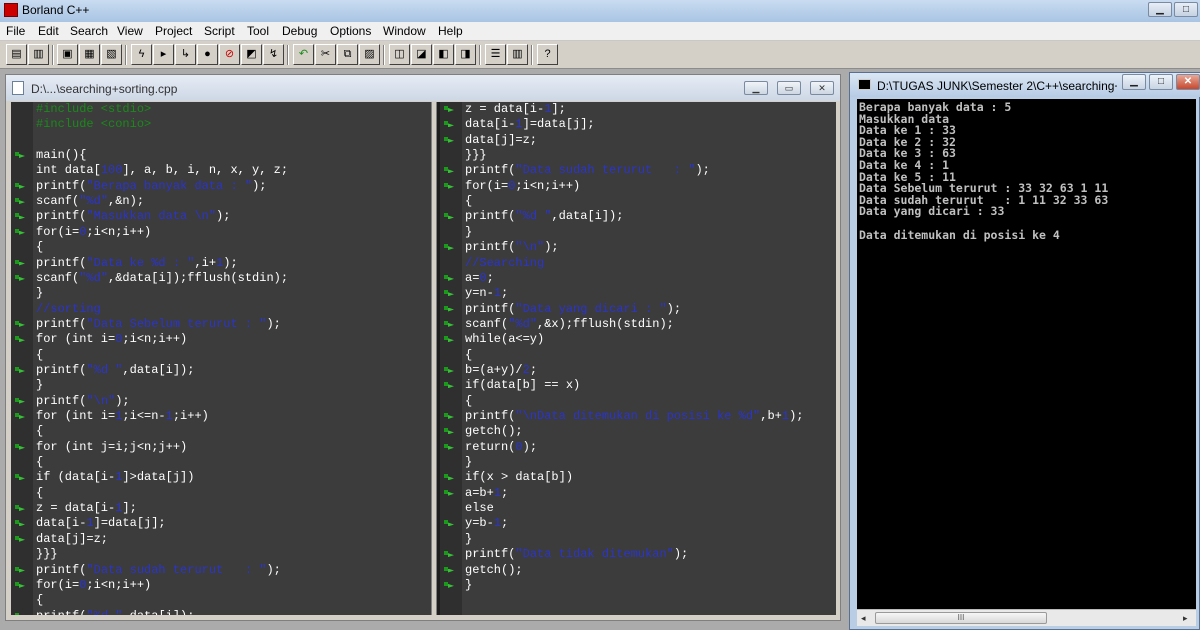  What do you see at coordinates (450, 31) in the screenshot?
I see `menu-help: Help` at bounding box center [450, 31].